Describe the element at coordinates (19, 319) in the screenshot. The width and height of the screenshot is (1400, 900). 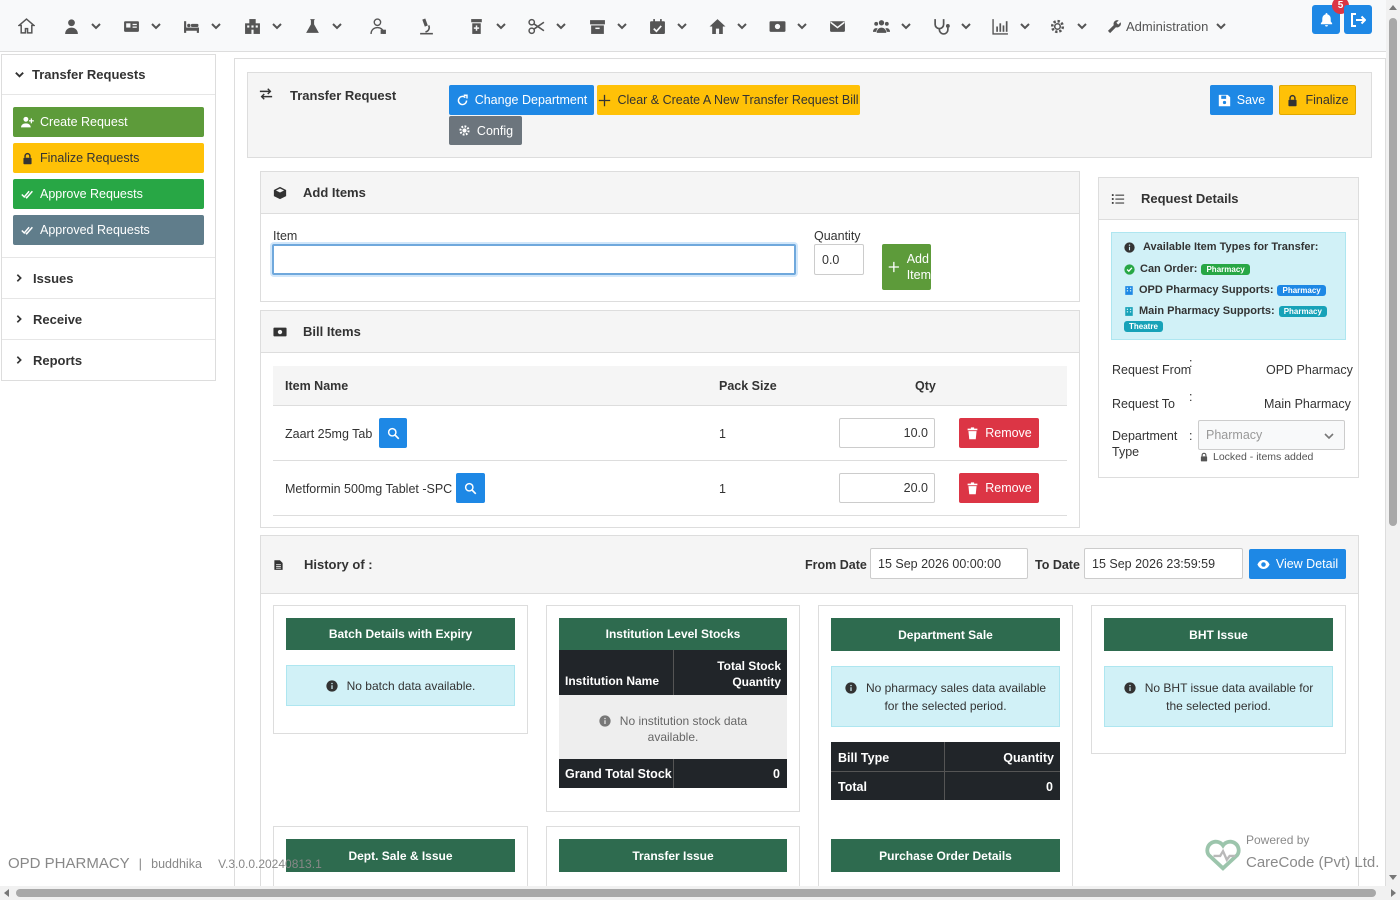
I see `chevron-right-icon` at that location.